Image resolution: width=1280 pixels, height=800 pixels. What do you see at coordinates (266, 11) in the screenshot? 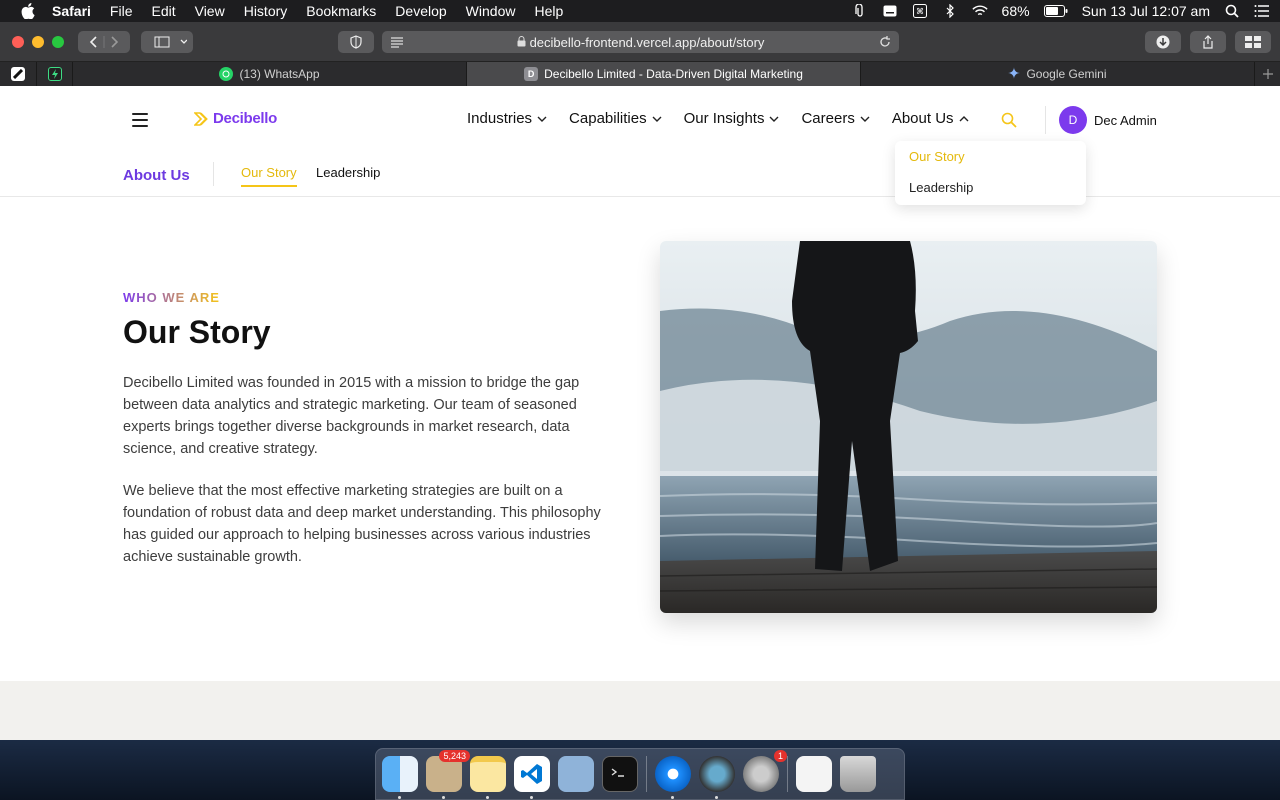
I see `menu-history: History` at bounding box center [266, 11].